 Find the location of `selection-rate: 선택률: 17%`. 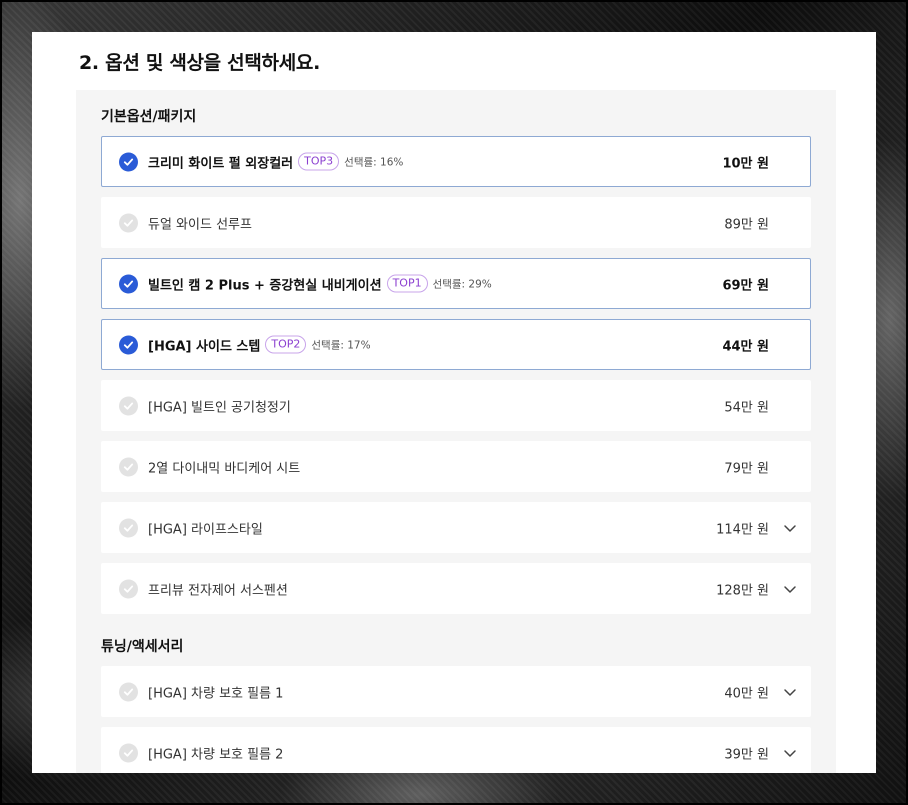

selection-rate: 선택률: 17% is located at coordinates (341, 345).